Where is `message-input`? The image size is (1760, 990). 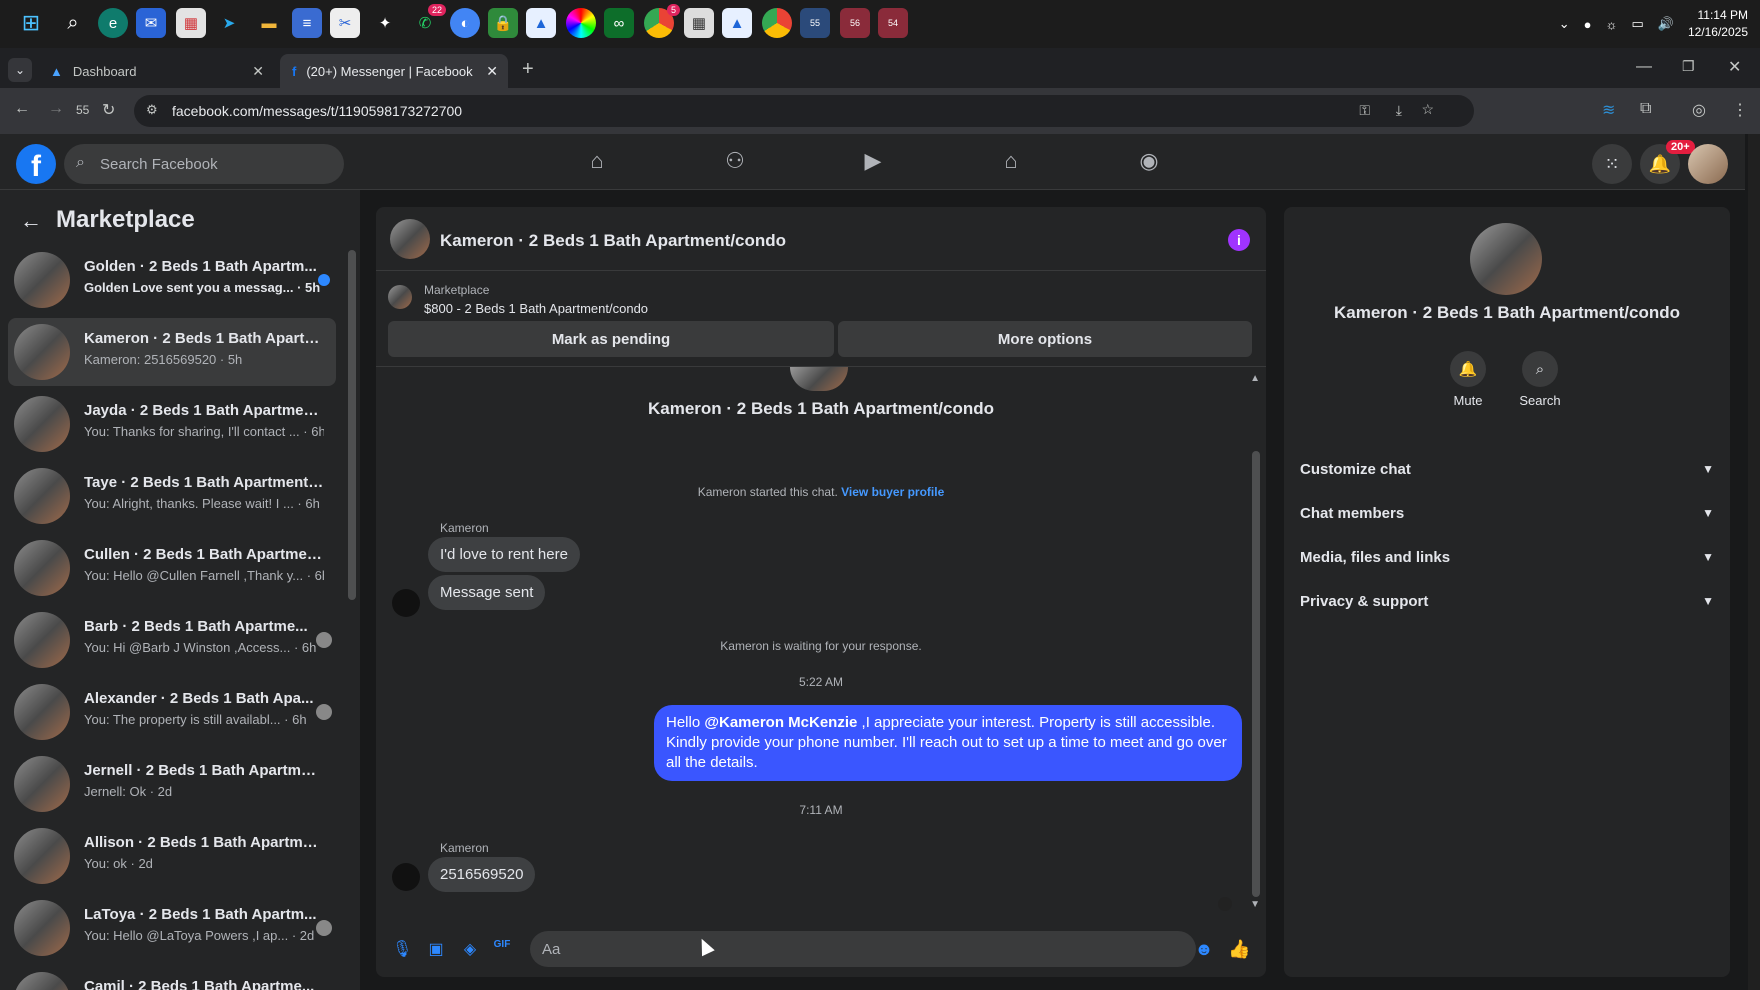
message-input is located at coordinates (863, 949).